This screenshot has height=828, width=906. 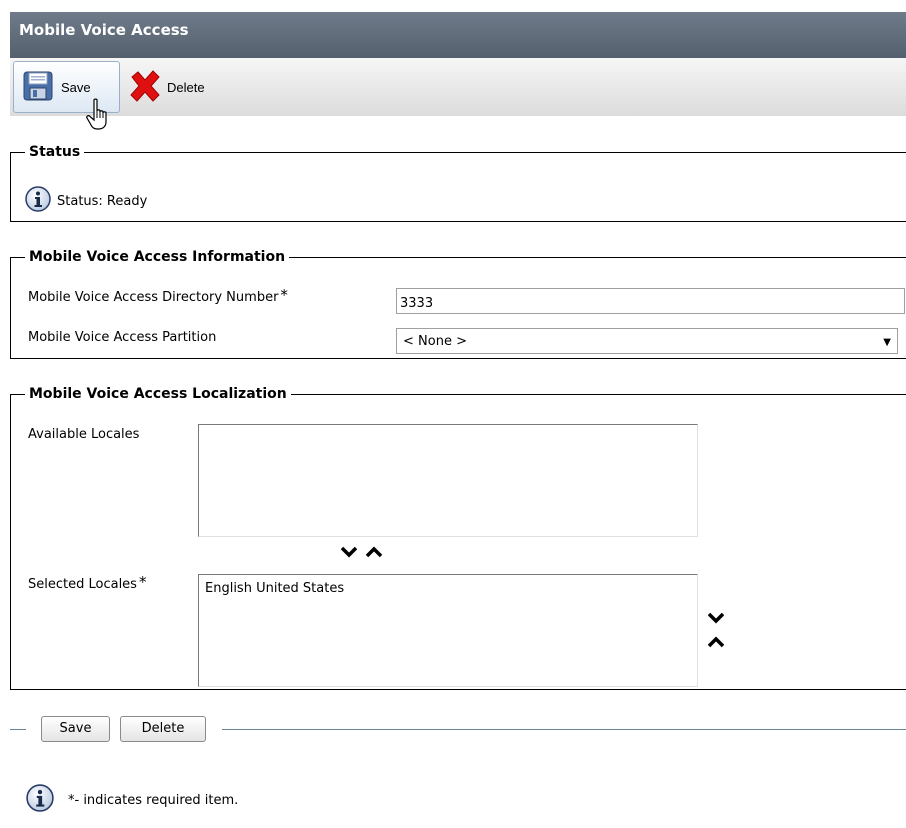 What do you see at coordinates (99, 117) in the screenshot?
I see `hand-cursor-icon` at bounding box center [99, 117].